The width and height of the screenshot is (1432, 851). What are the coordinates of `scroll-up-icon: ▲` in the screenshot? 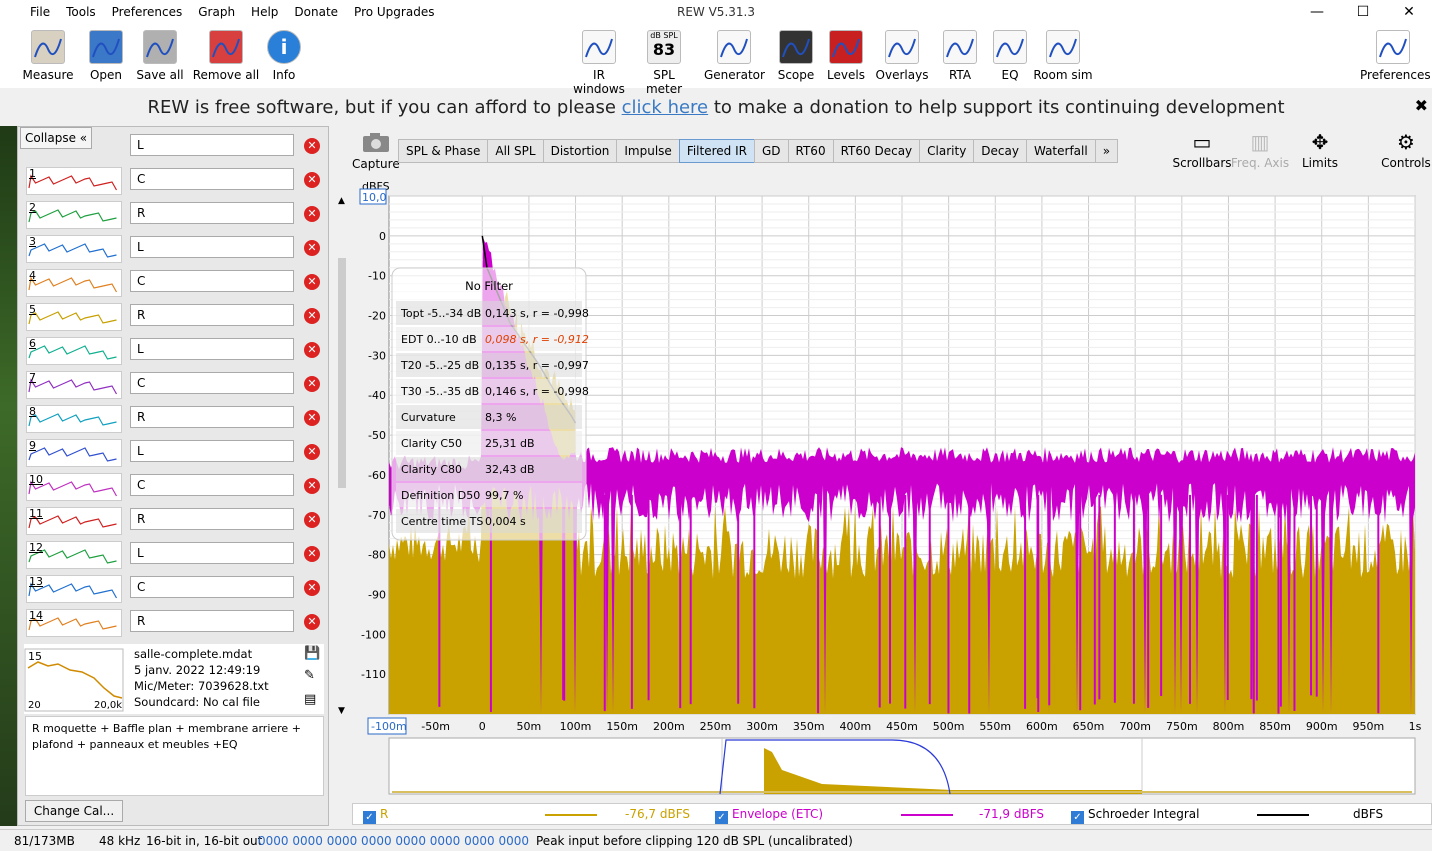 It's located at (341, 201).